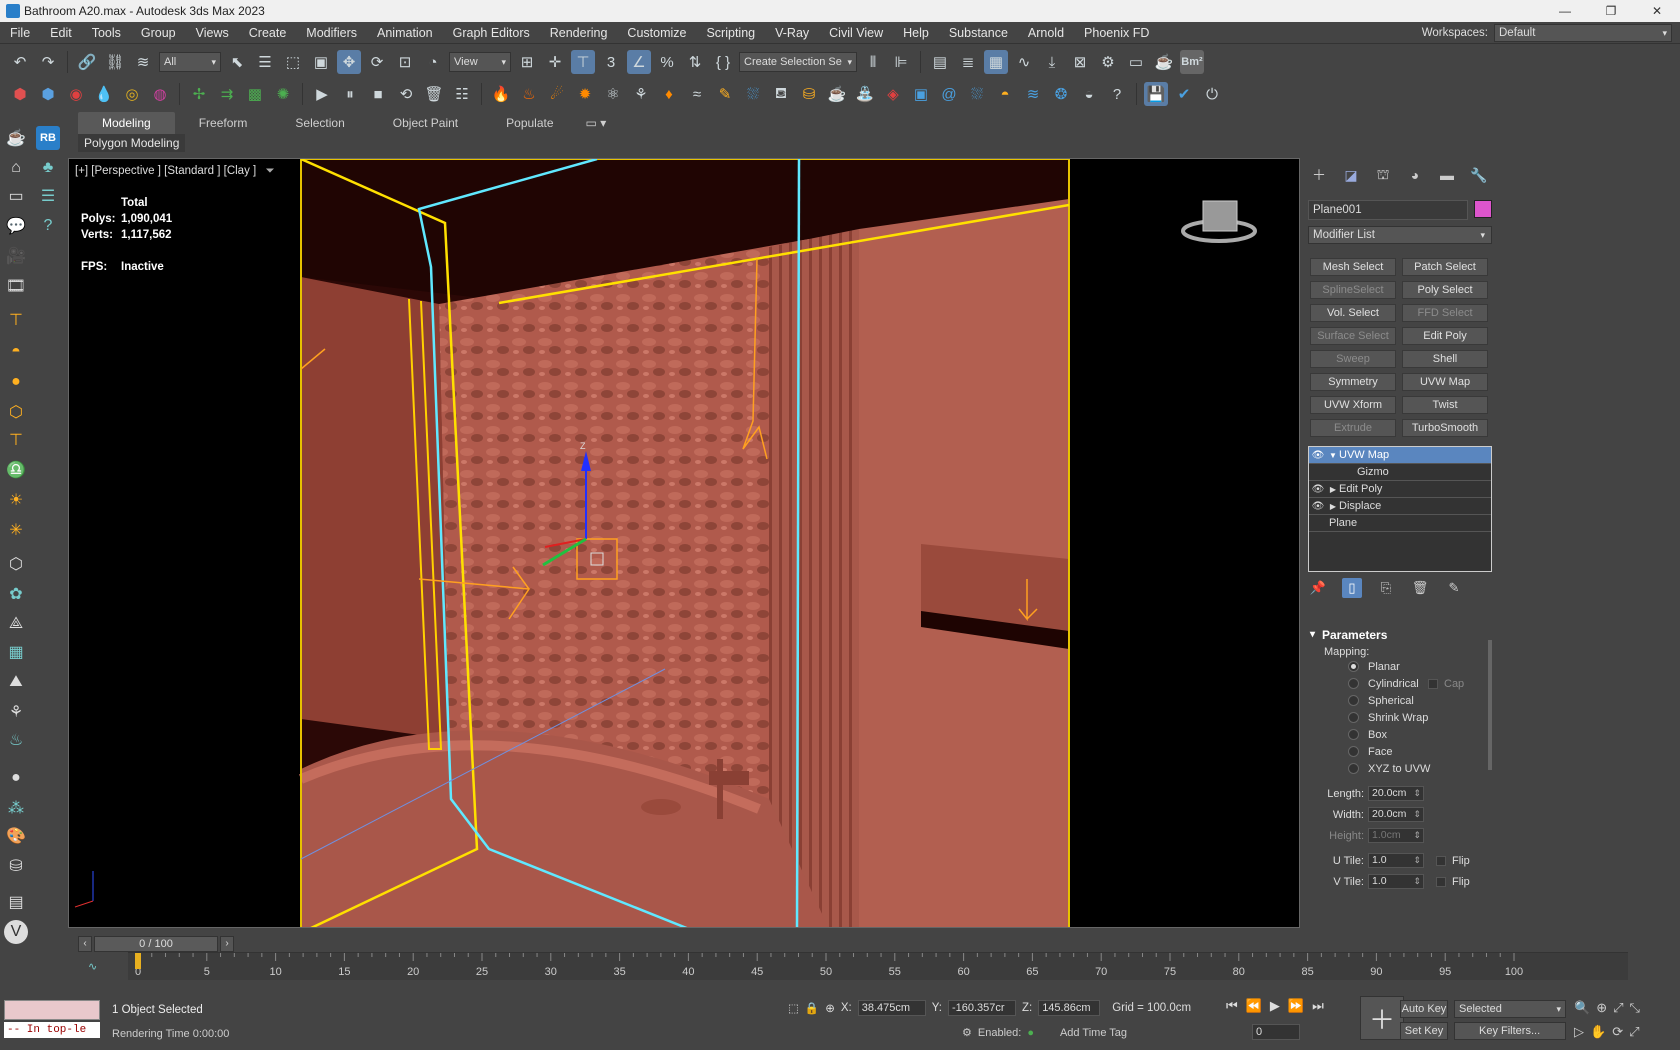 Image resolution: width=1680 pixels, height=1050 pixels. I want to click on select-manipulate-icon: ✛, so click(555, 62).